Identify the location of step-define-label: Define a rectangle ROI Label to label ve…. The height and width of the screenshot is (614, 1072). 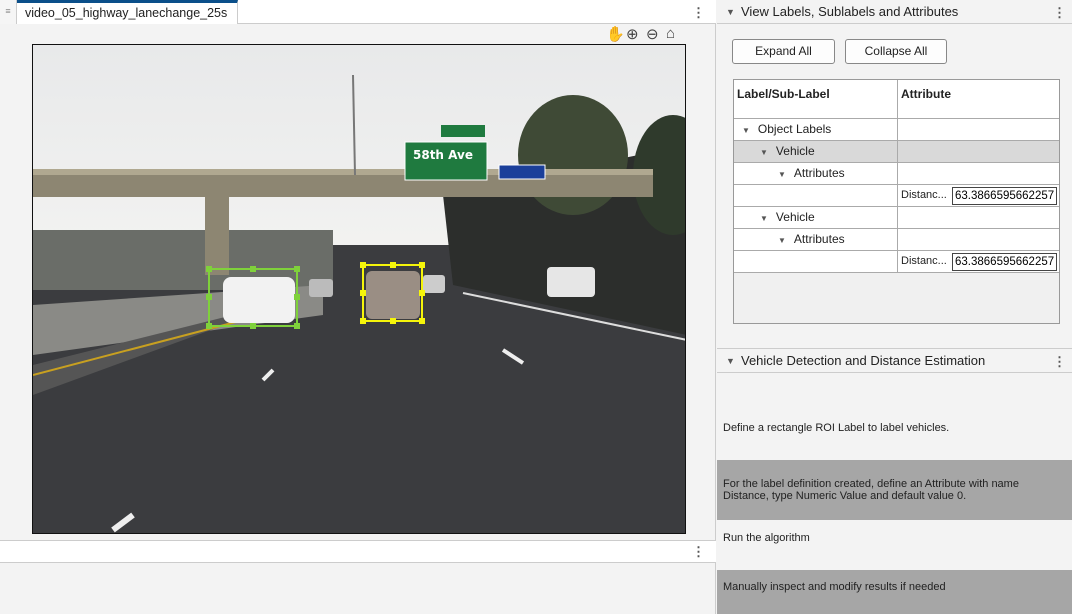
(894, 416).